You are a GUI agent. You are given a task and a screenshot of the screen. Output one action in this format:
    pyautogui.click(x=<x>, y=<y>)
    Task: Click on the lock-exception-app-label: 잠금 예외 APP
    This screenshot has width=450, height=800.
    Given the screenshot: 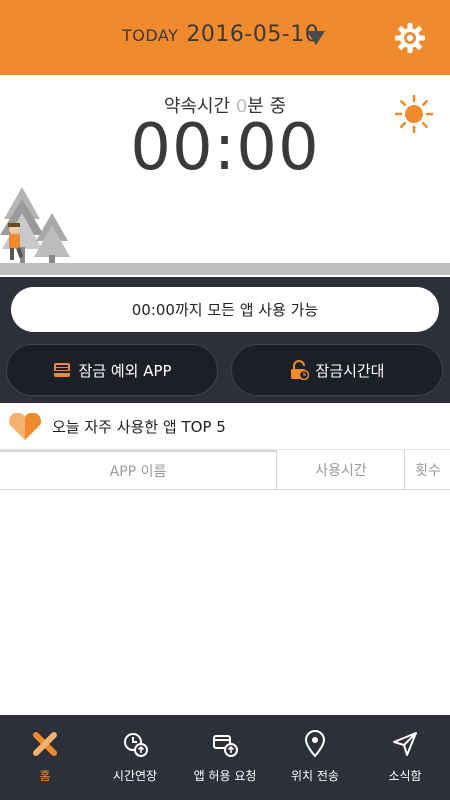 What is the action you would take?
    pyautogui.click(x=125, y=370)
    